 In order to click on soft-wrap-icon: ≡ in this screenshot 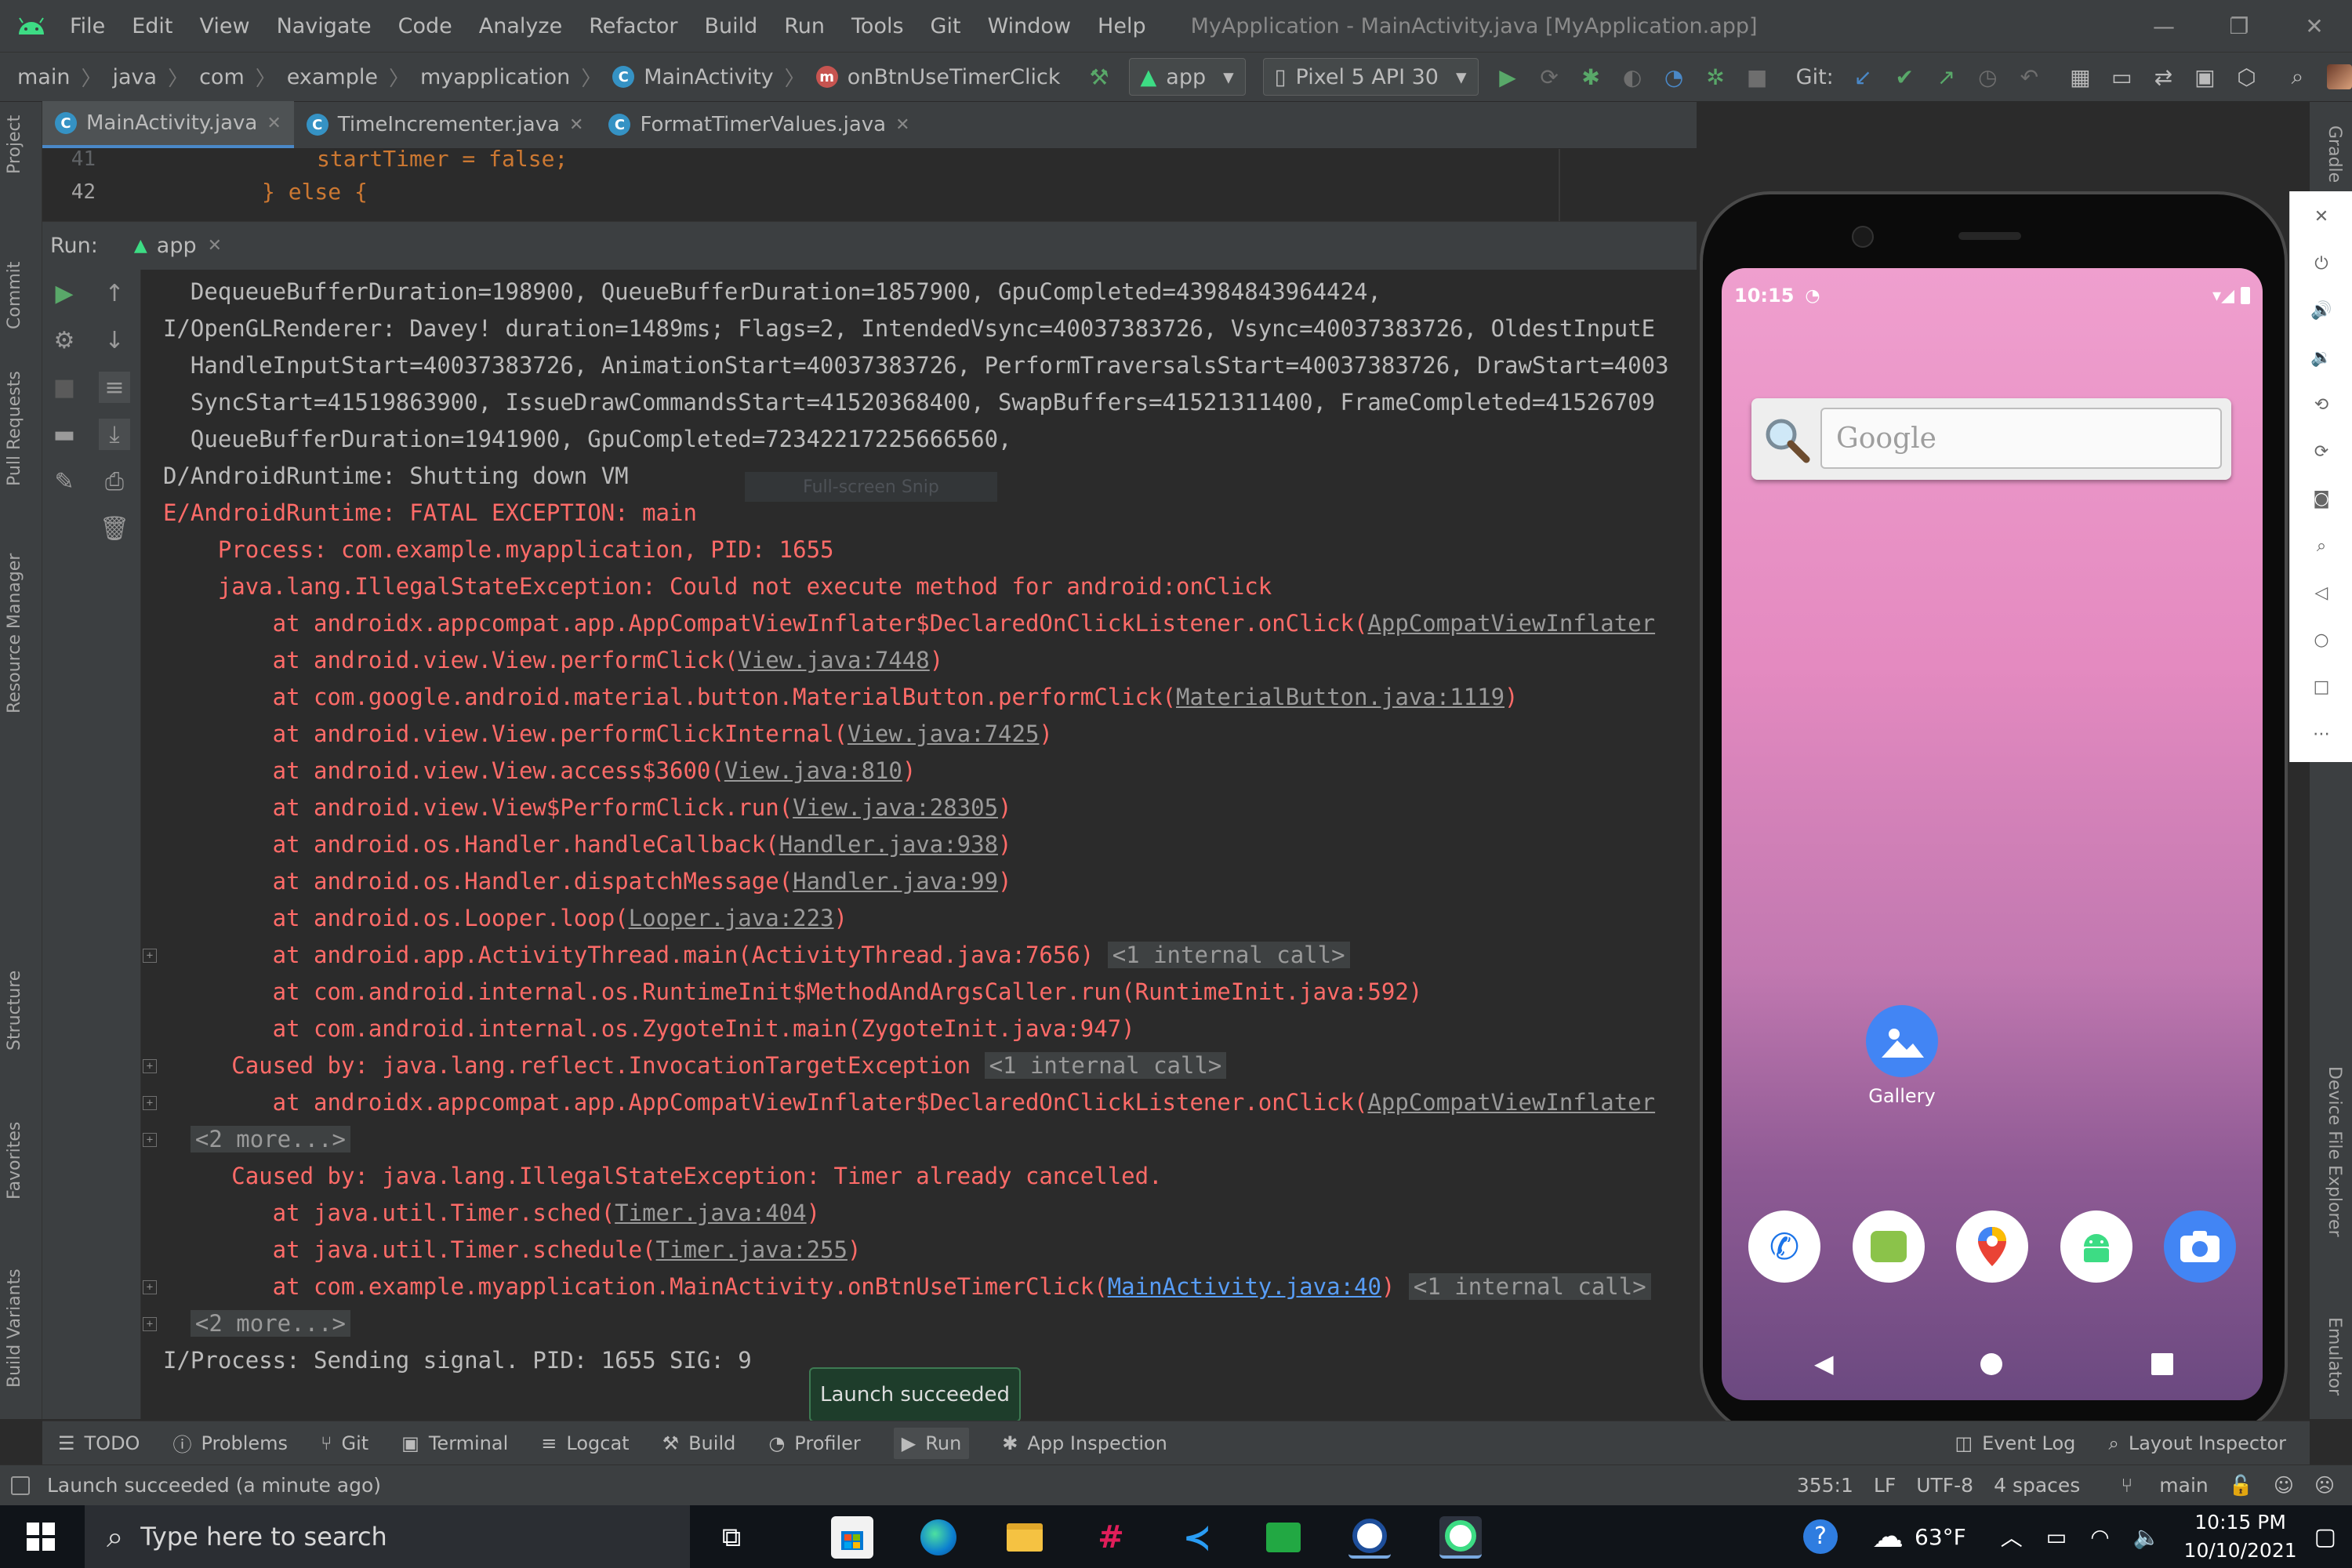, I will do `click(114, 387)`.